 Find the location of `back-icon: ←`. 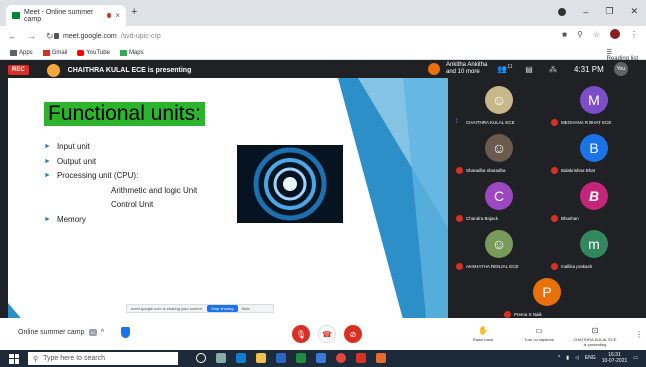

back-icon: ← is located at coordinates (12, 36).